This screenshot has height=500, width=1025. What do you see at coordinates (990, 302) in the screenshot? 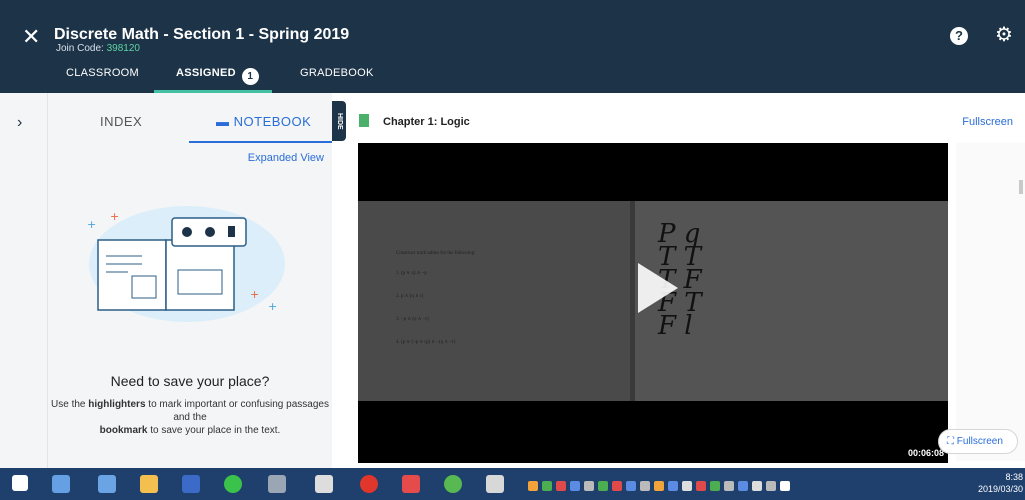
I see `scrollbar-track` at bounding box center [990, 302].